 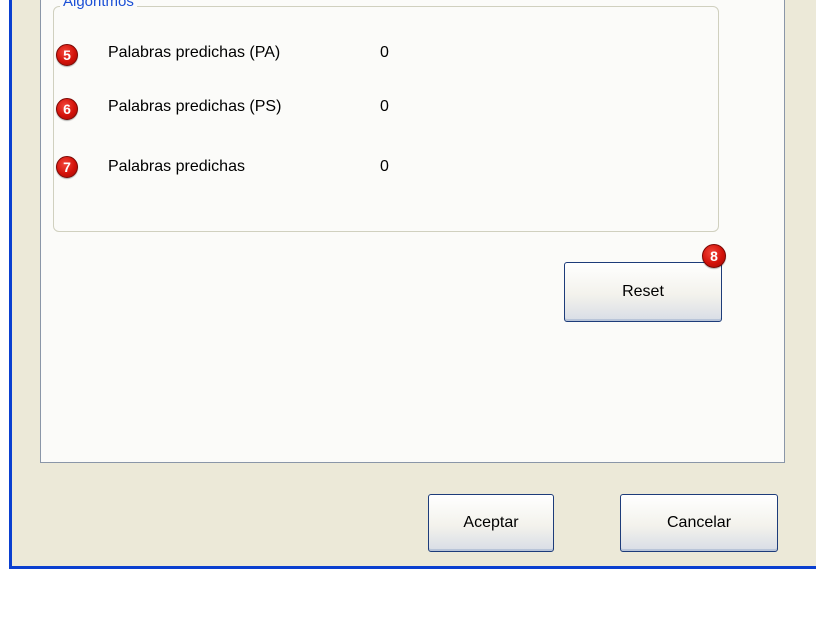 What do you see at coordinates (384, 166) in the screenshot?
I see `value-predicted-words: 0` at bounding box center [384, 166].